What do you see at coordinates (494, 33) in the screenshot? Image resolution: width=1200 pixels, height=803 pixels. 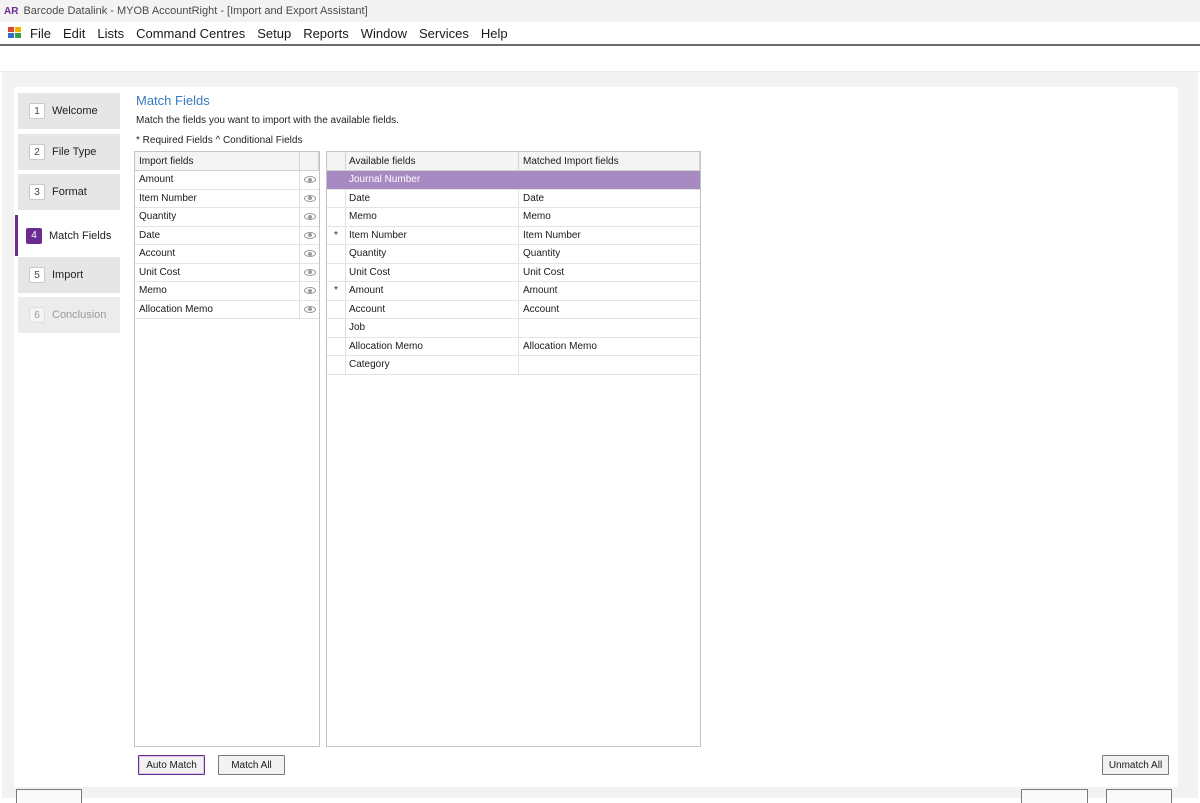 I see `menu-help: Help` at bounding box center [494, 33].